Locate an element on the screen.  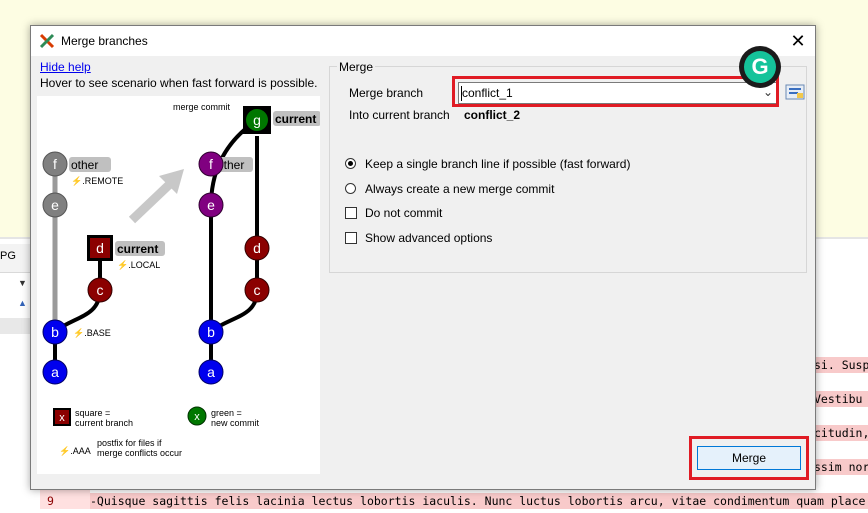
commit-d-right: d is located at coordinates (257, 248).